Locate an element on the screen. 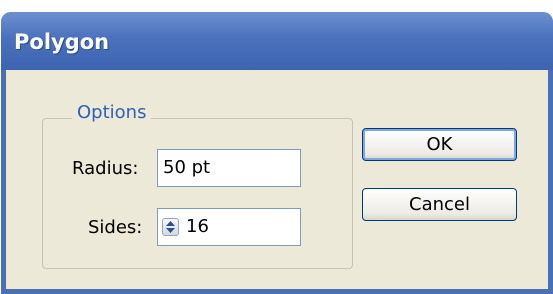  dialog-title: Polygon is located at coordinates (62, 42).